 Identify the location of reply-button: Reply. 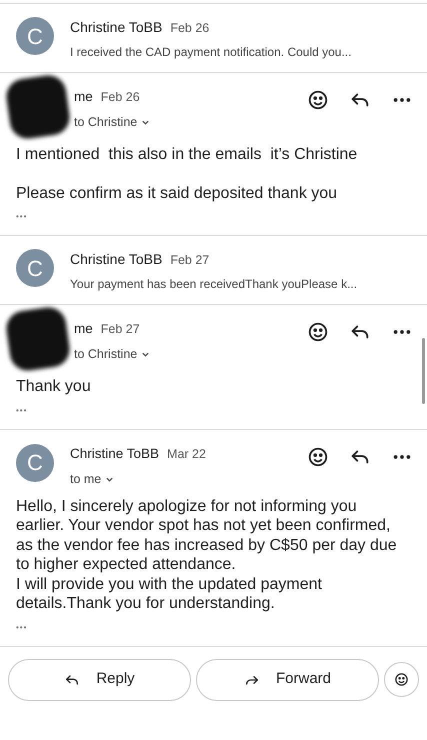
(99, 679).